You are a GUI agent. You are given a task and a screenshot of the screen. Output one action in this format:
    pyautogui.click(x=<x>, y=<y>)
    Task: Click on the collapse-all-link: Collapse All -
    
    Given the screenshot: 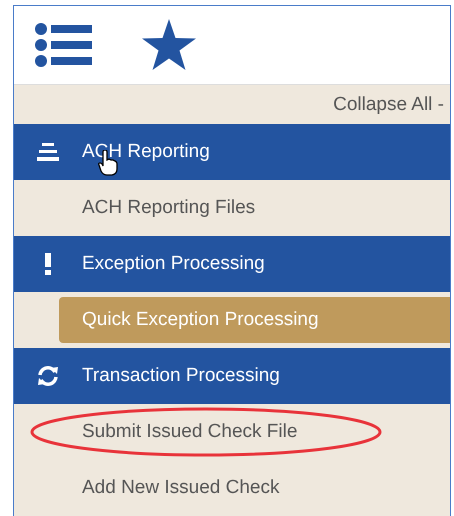 What is the action you would take?
    pyautogui.click(x=388, y=105)
    